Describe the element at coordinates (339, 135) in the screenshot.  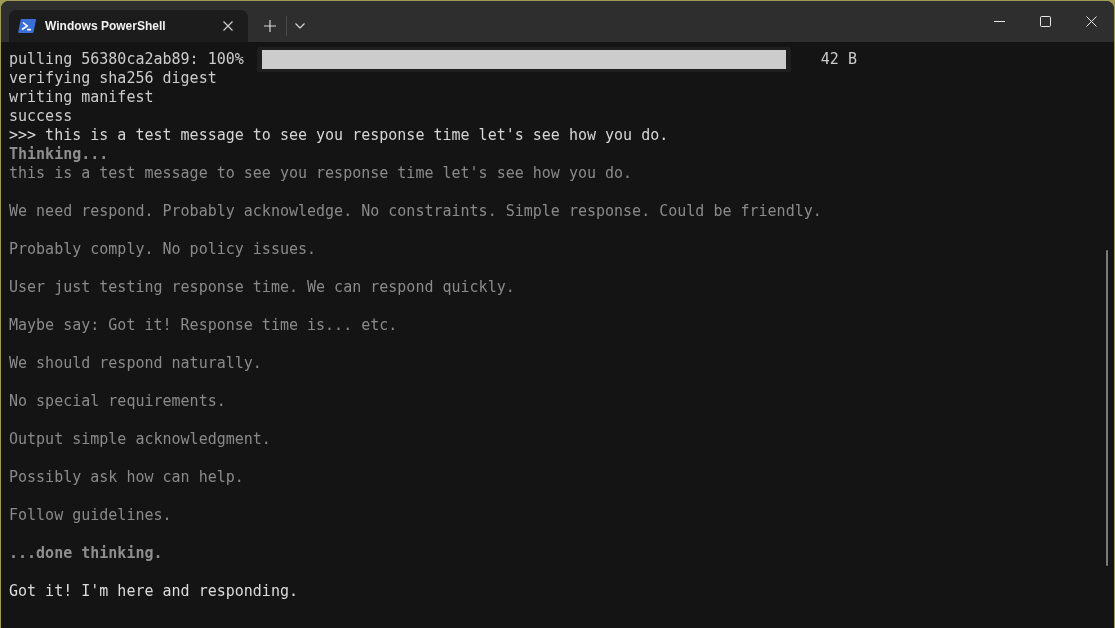
I see `prompt-line: >>> this is a test message to see you response time let's see how you do.` at that location.